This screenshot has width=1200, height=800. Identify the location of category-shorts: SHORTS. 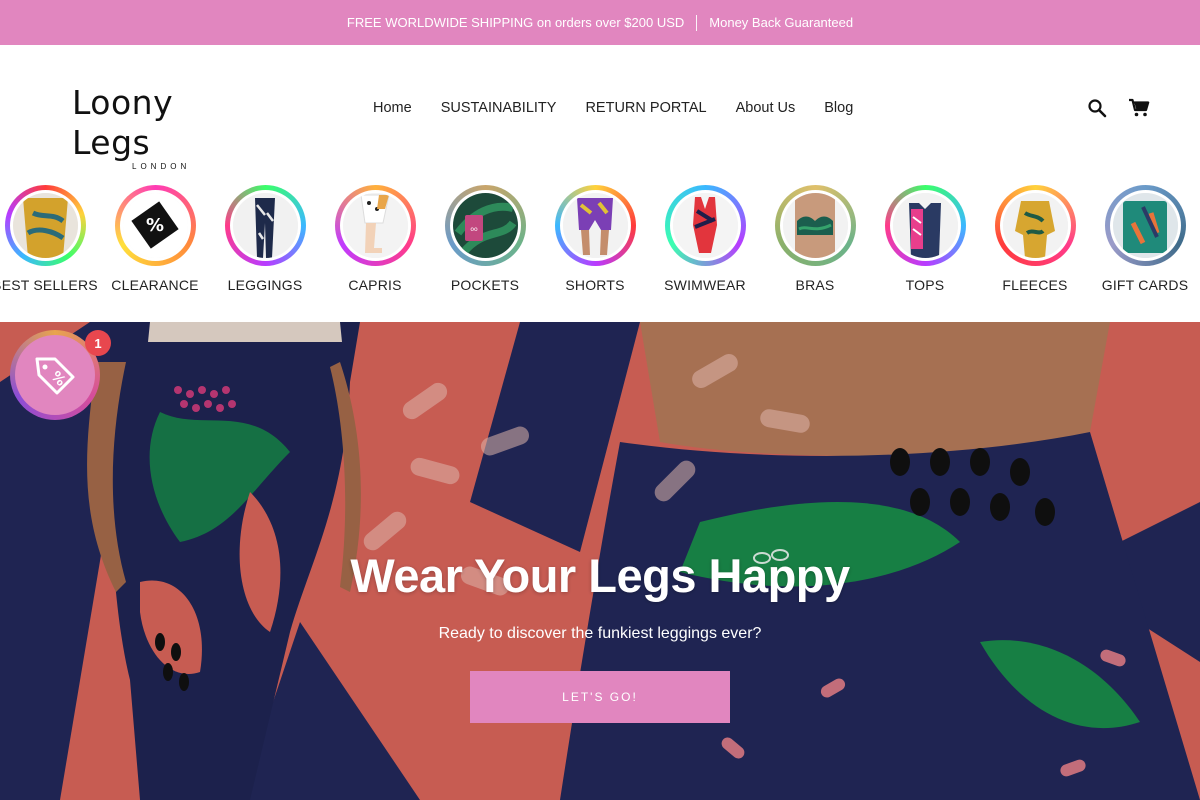
(595, 239).